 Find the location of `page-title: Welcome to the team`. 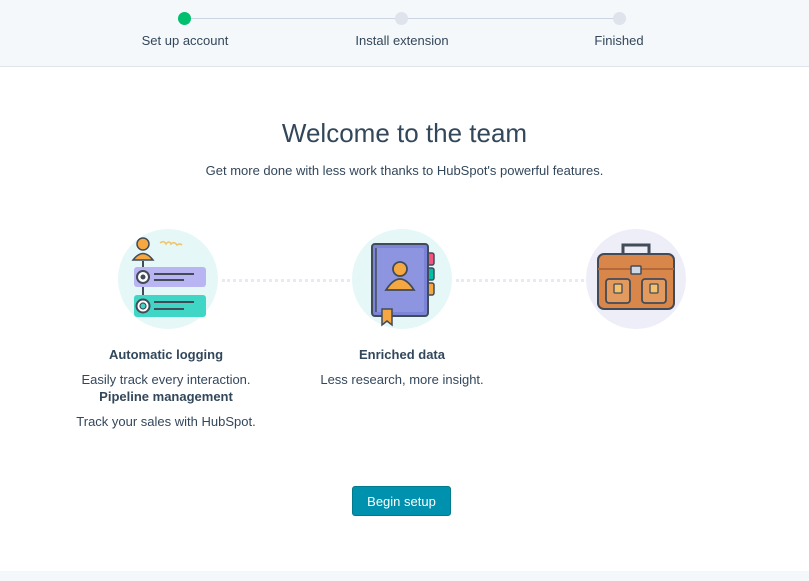

page-title: Welcome to the team is located at coordinates (404, 133).